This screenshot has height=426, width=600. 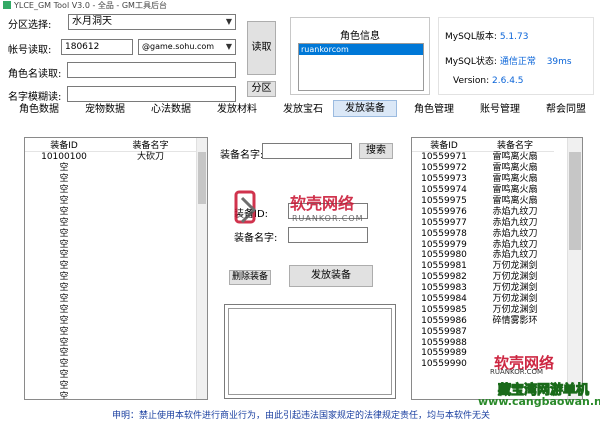 What do you see at coordinates (483, 179) in the screenshot?
I see `table-row: 10559973 雷鸣离火扇` at bounding box center [483, 179].